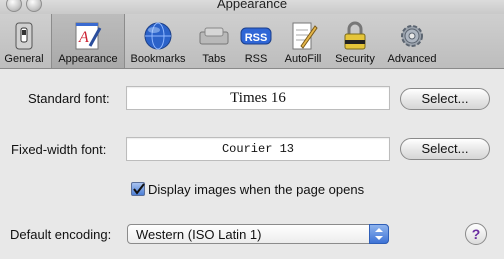 The width and height of the screenshot is (504, 259). I want to click on toolbar-label-rss: RSS, so click(256, 59).